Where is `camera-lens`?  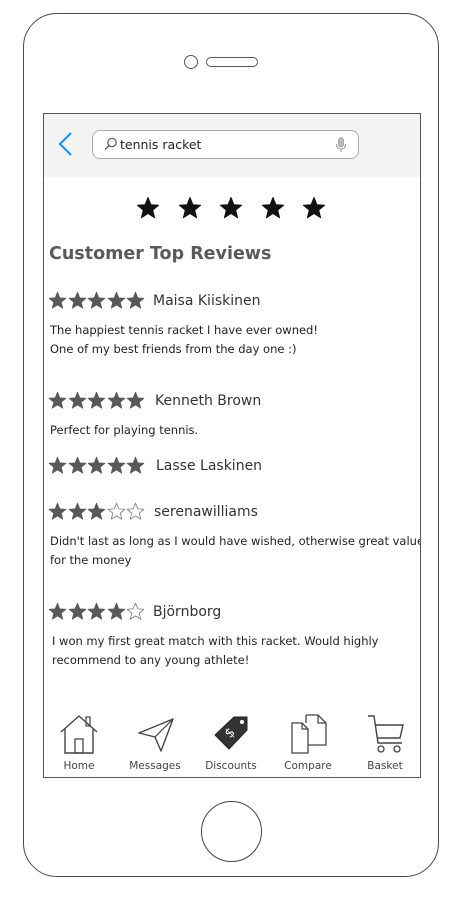
camera-lens is located at coordinates (191, 62).